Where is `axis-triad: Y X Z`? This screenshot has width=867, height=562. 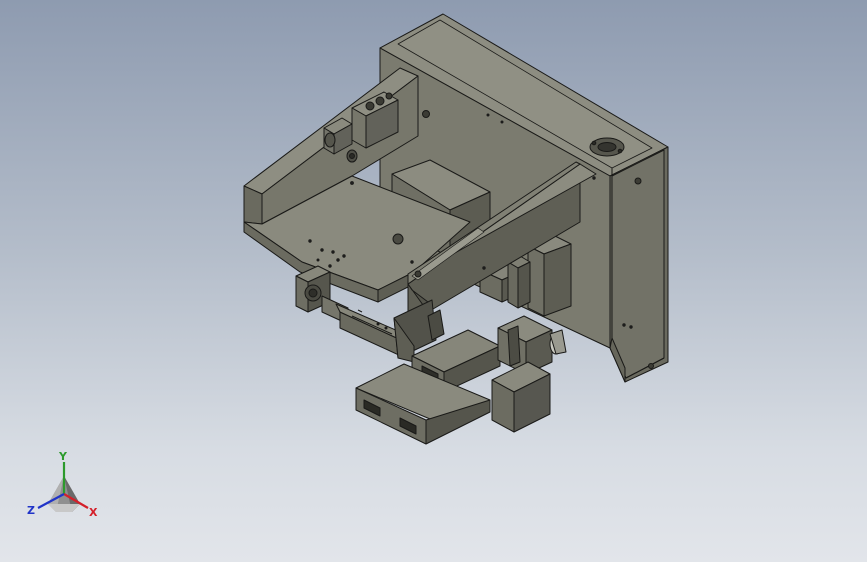 axis-triad: Y X Z is located at coordinates (62, 484).